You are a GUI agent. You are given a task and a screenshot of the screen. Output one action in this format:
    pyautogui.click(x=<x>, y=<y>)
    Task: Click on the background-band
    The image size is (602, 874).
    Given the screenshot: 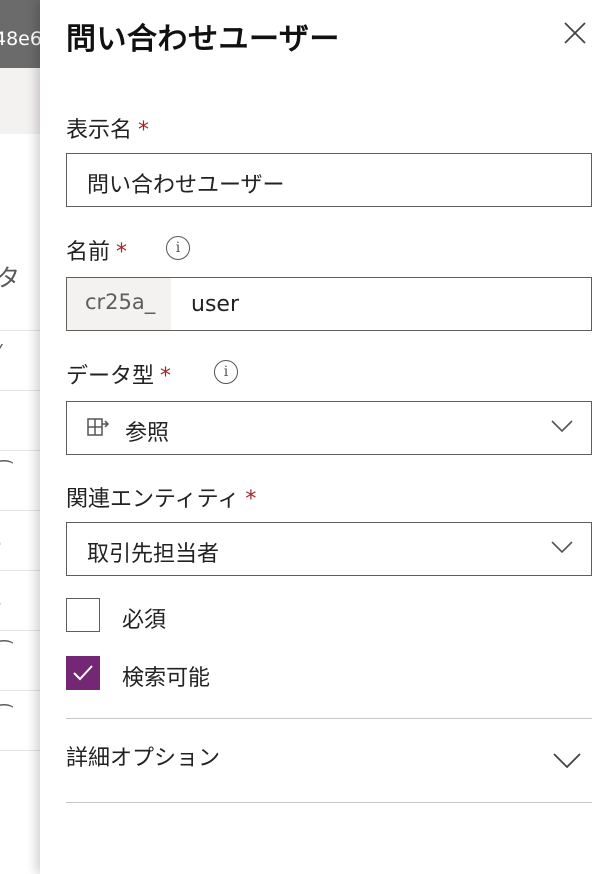 What is the action you would take?
    pyautogui.click(x=22, y=101)
    